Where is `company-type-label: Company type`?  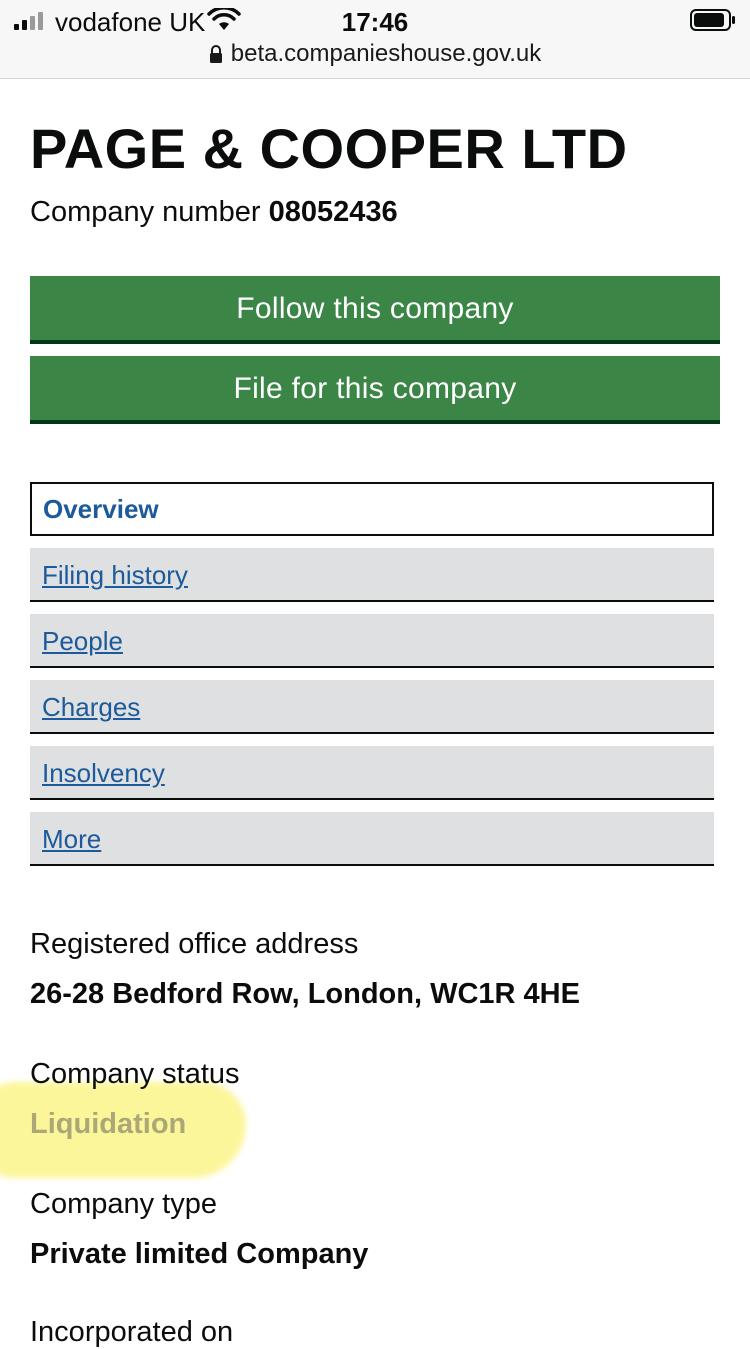
company-type-label: Company type is located at coordinates (123, 1204).